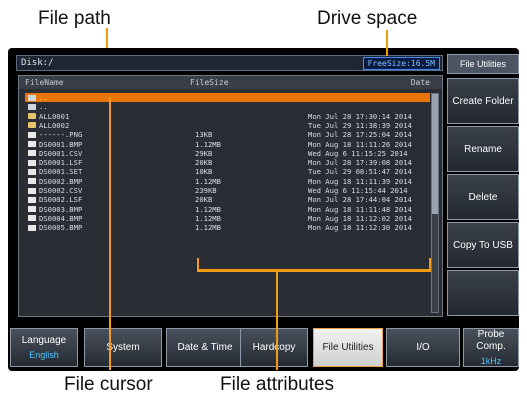  Describe the element at coordinates (360, 116) in the screenshot. I see `file-date: Mon Jul 28 17:30:14 2014` at that location.